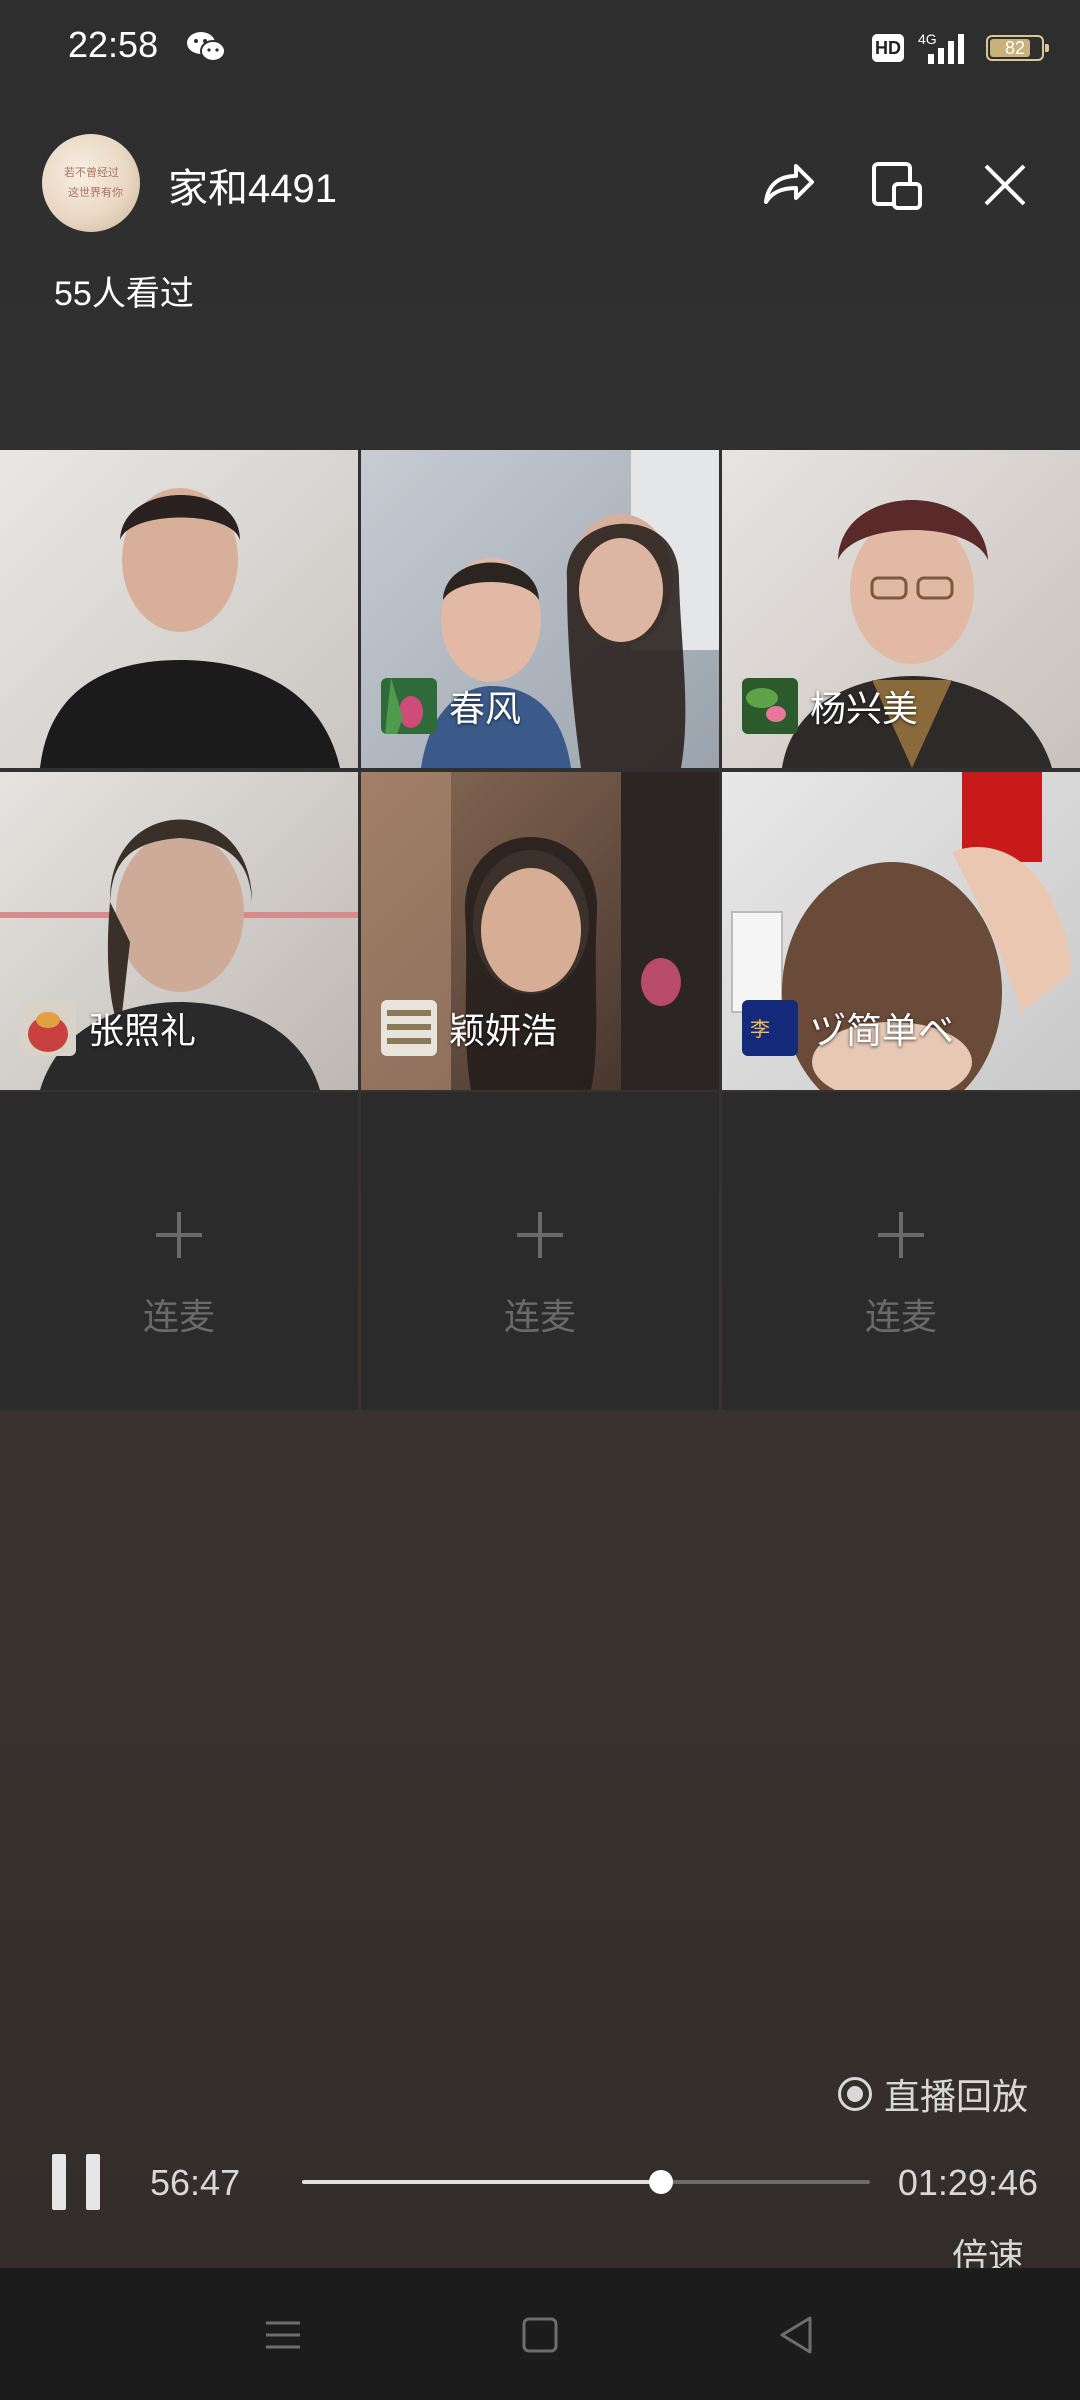  What do you see at coordinates (195, 2182) in the screenshot?
I see `current-time: 56:47` at bounding box center [195, 2182].